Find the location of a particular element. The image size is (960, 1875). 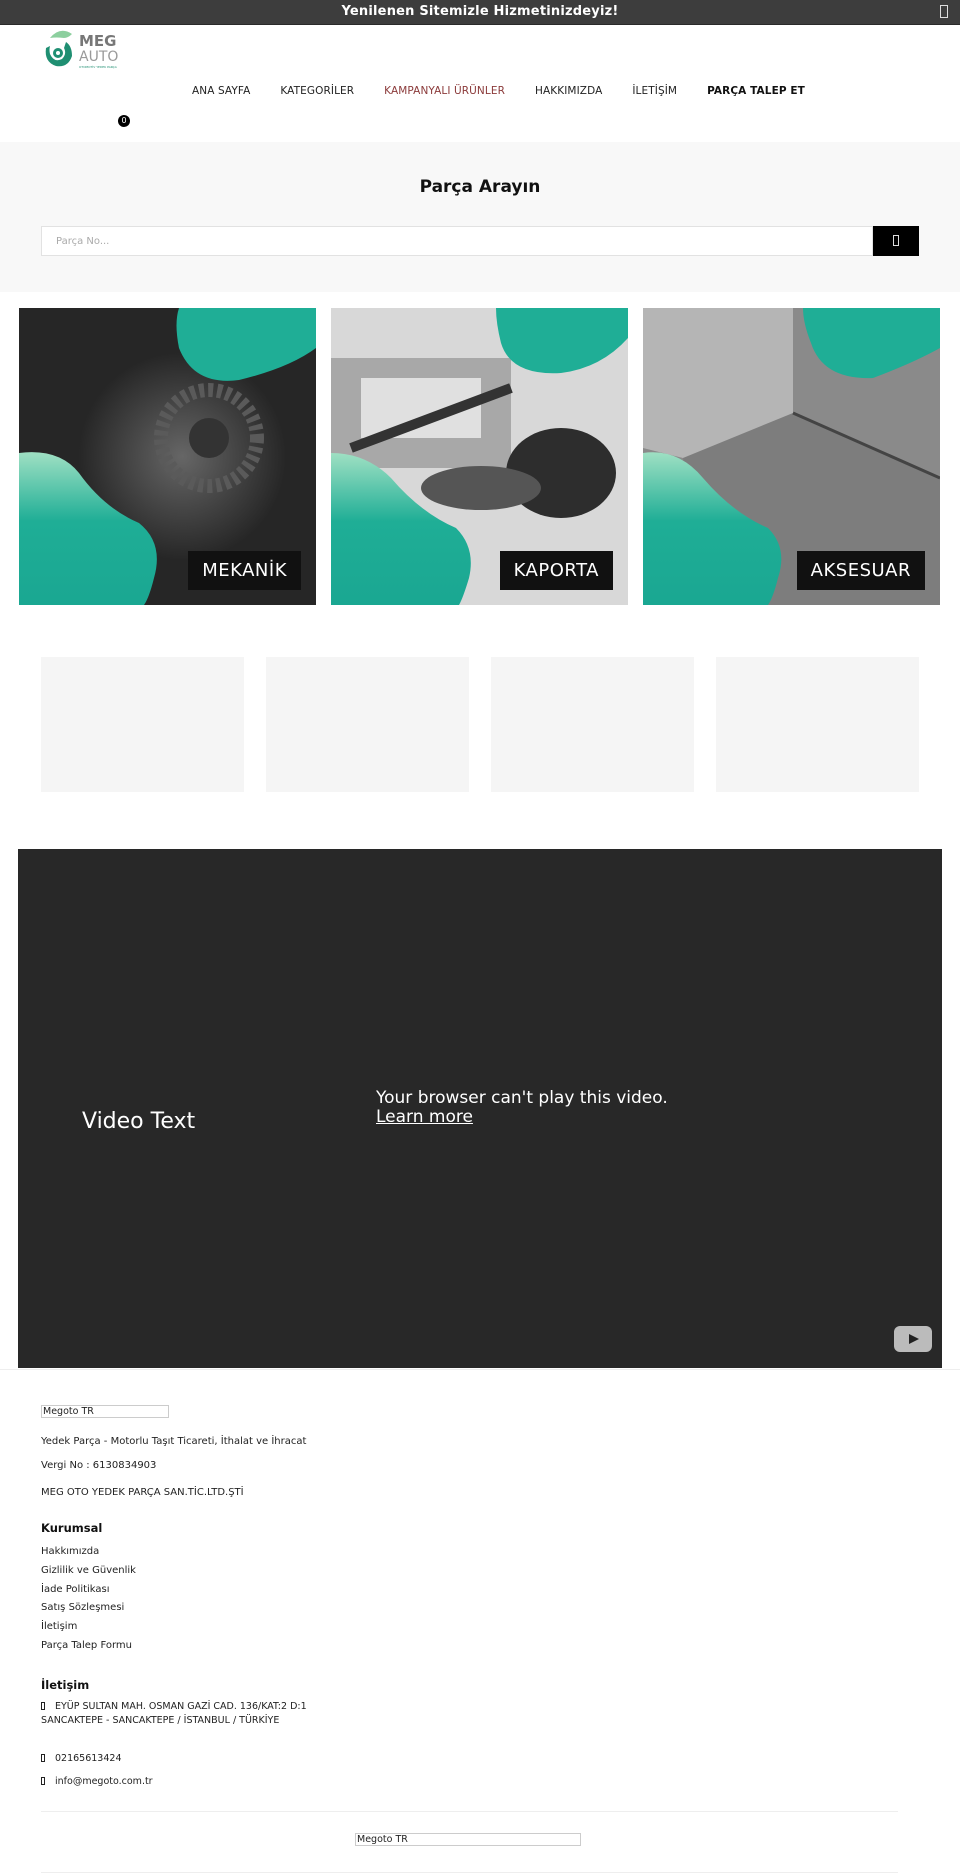

logo-mark-icon: MEG AUTO OTOMOTİV YEDEK PARÇA is located at coordinates (81, 49).